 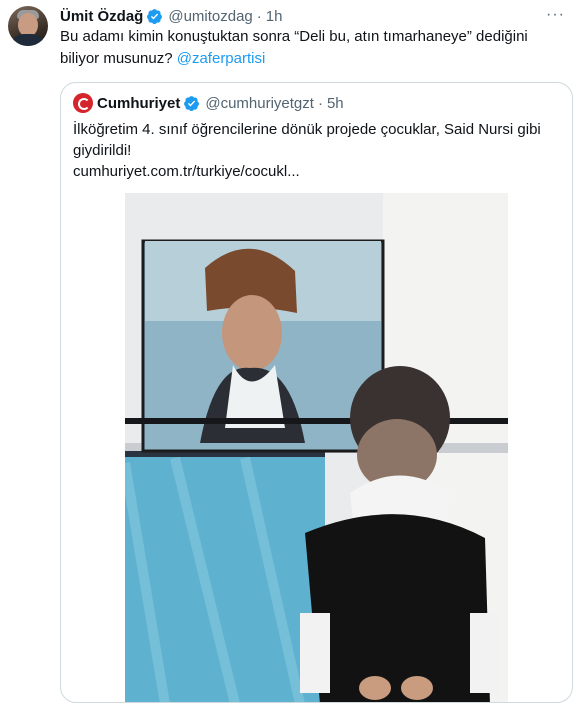 I want to click on mention-link: @zaferpartisi, so click(x=221, y=58).